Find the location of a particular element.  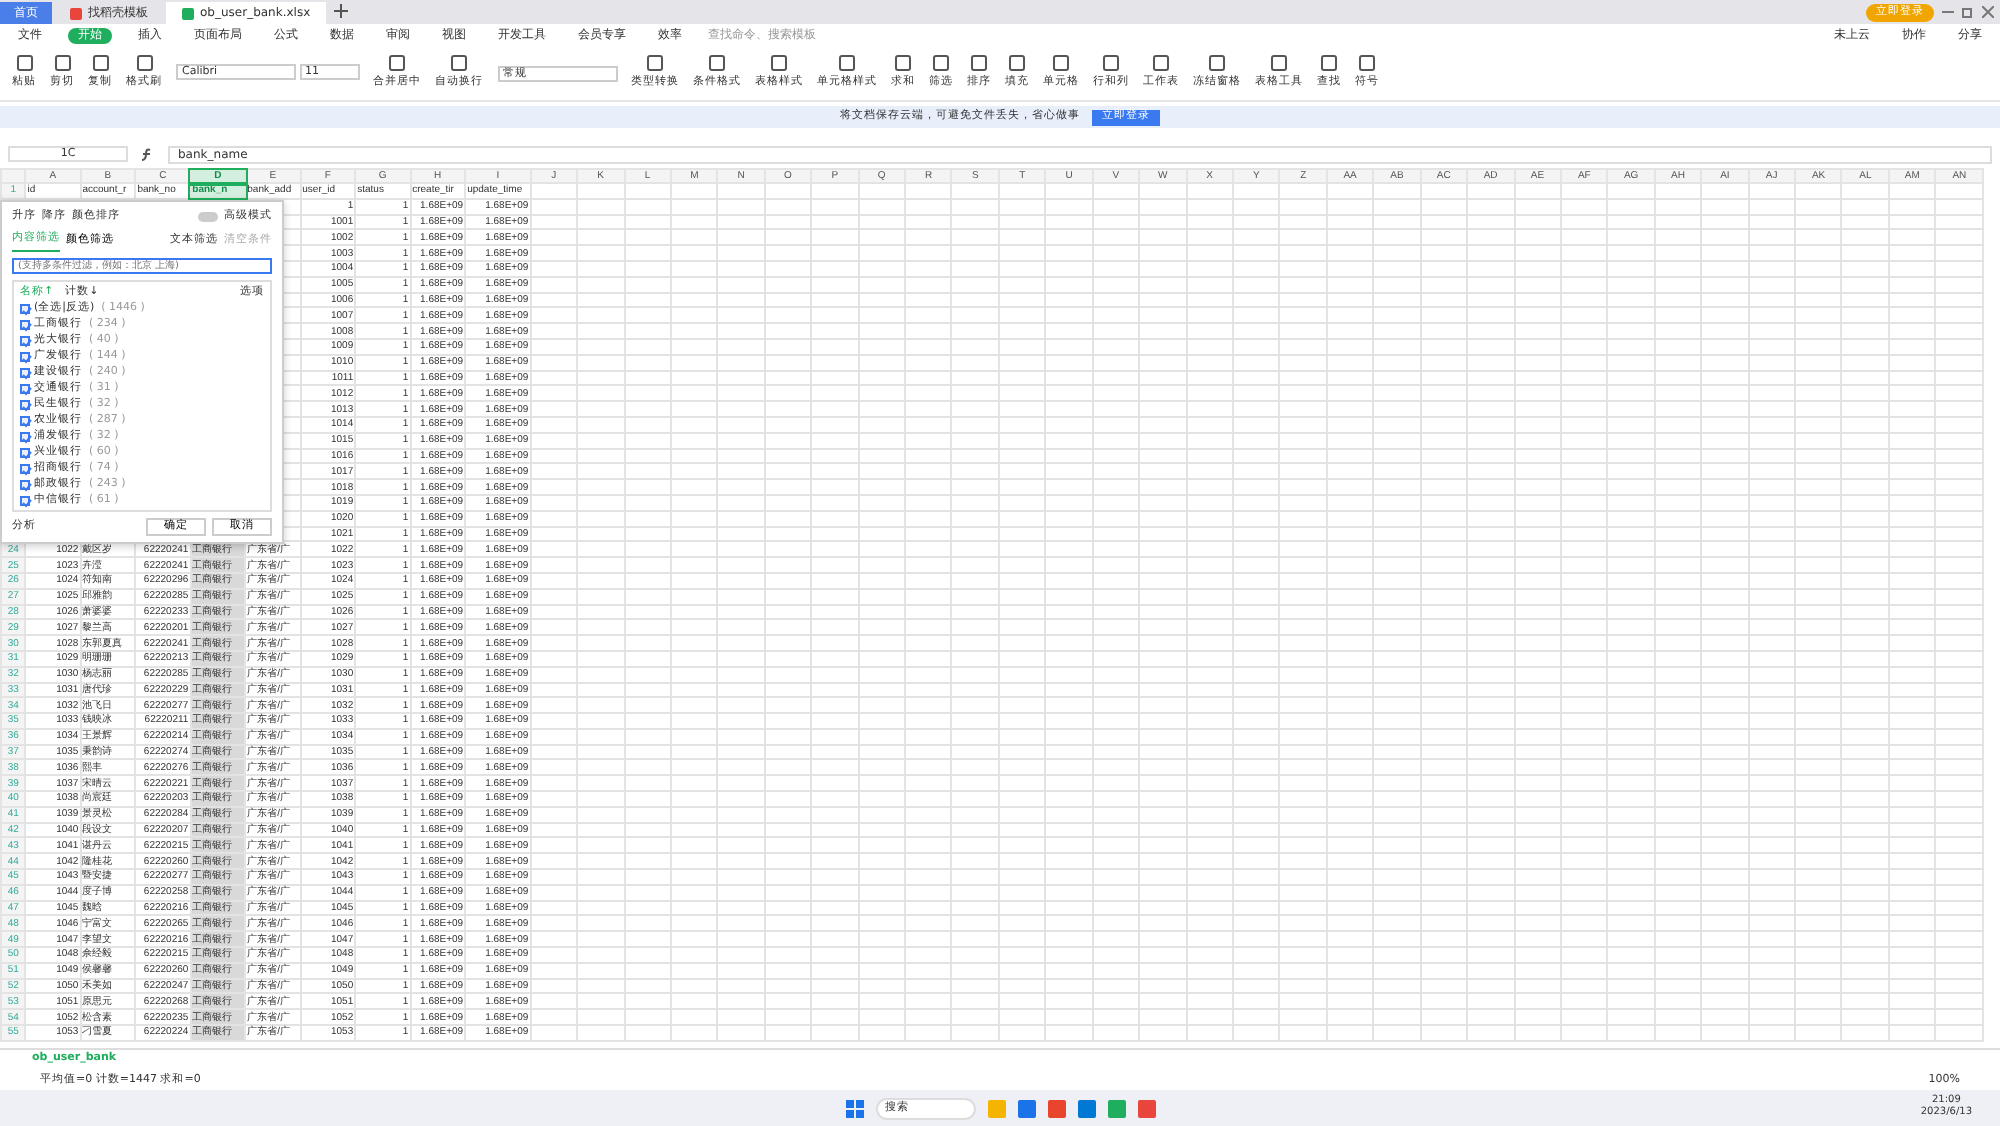

formula-icon is located at coordinates (148, 154).